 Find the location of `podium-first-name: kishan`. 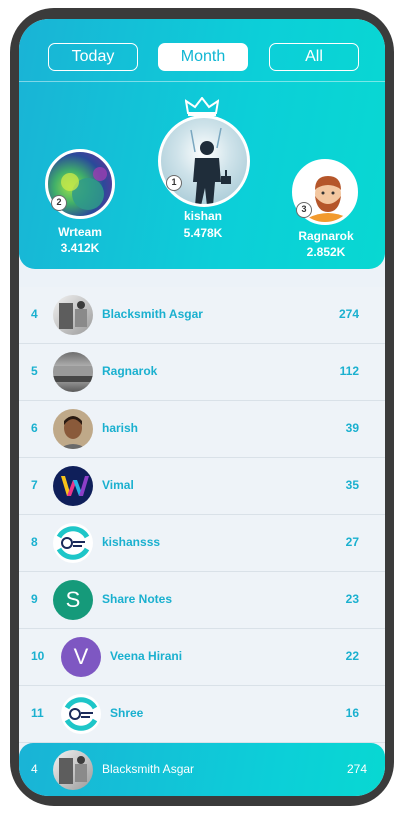

podium-first-name: kishan is located at coordinates (202, 216).